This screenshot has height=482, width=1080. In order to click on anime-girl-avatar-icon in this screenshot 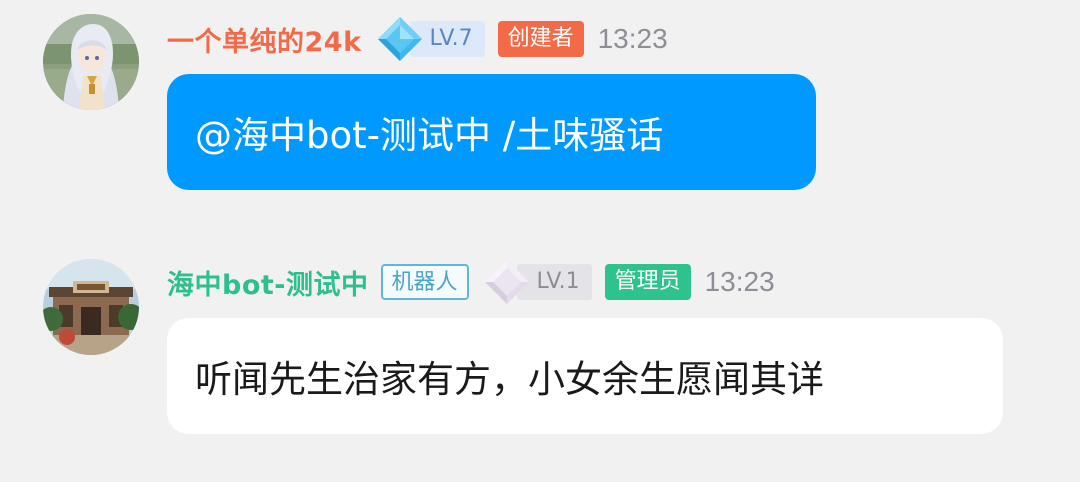, I will do `click(91, 62)`.